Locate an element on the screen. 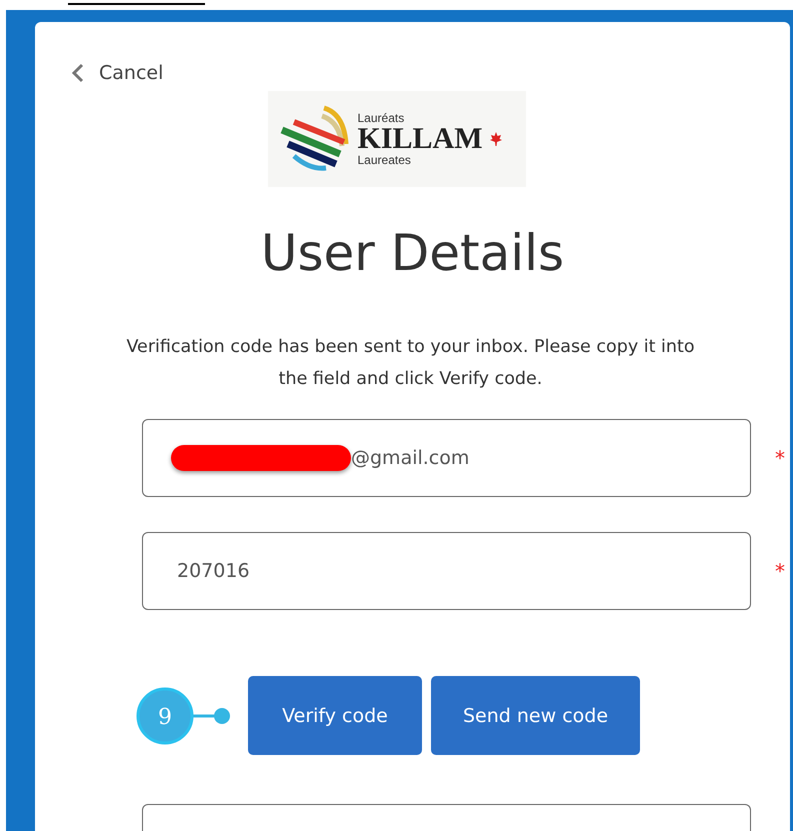  logo-text: Lauréats is located at coordinates (382, 118).